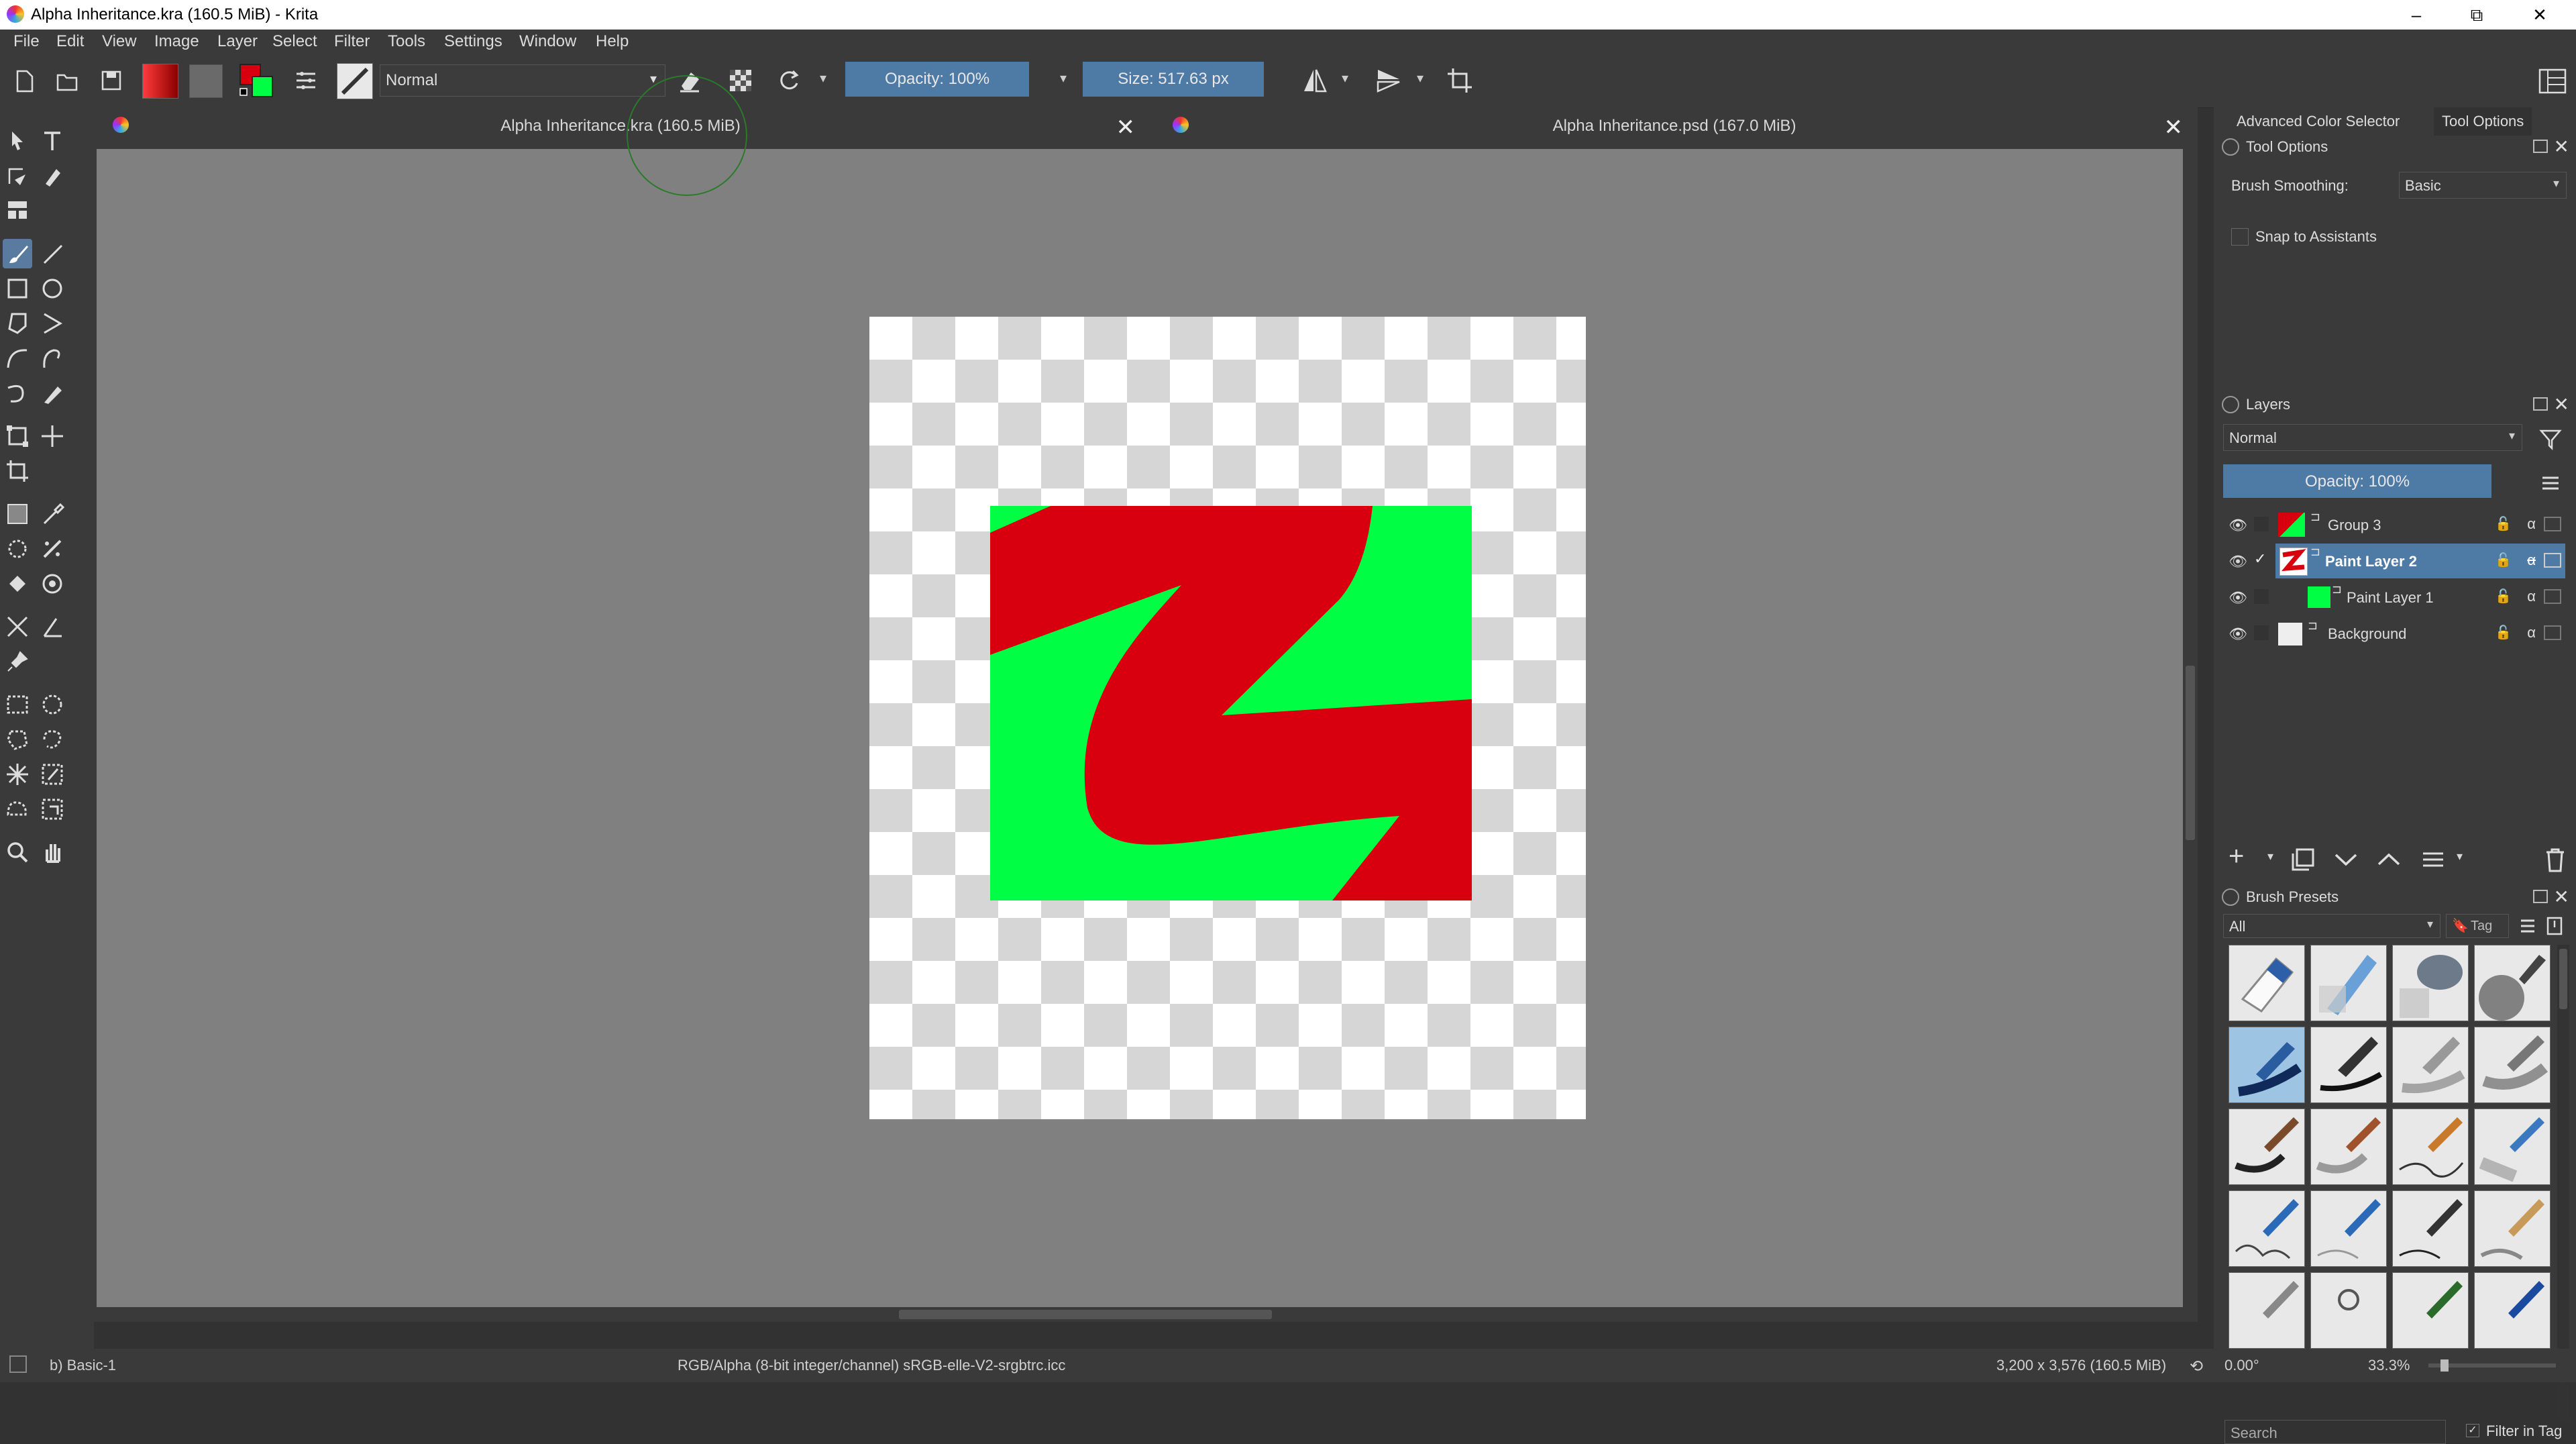  What do you see at coordinates (52, 393) in the screenshot?
I see `multibrush-icon` at bounding box center [52, 393].